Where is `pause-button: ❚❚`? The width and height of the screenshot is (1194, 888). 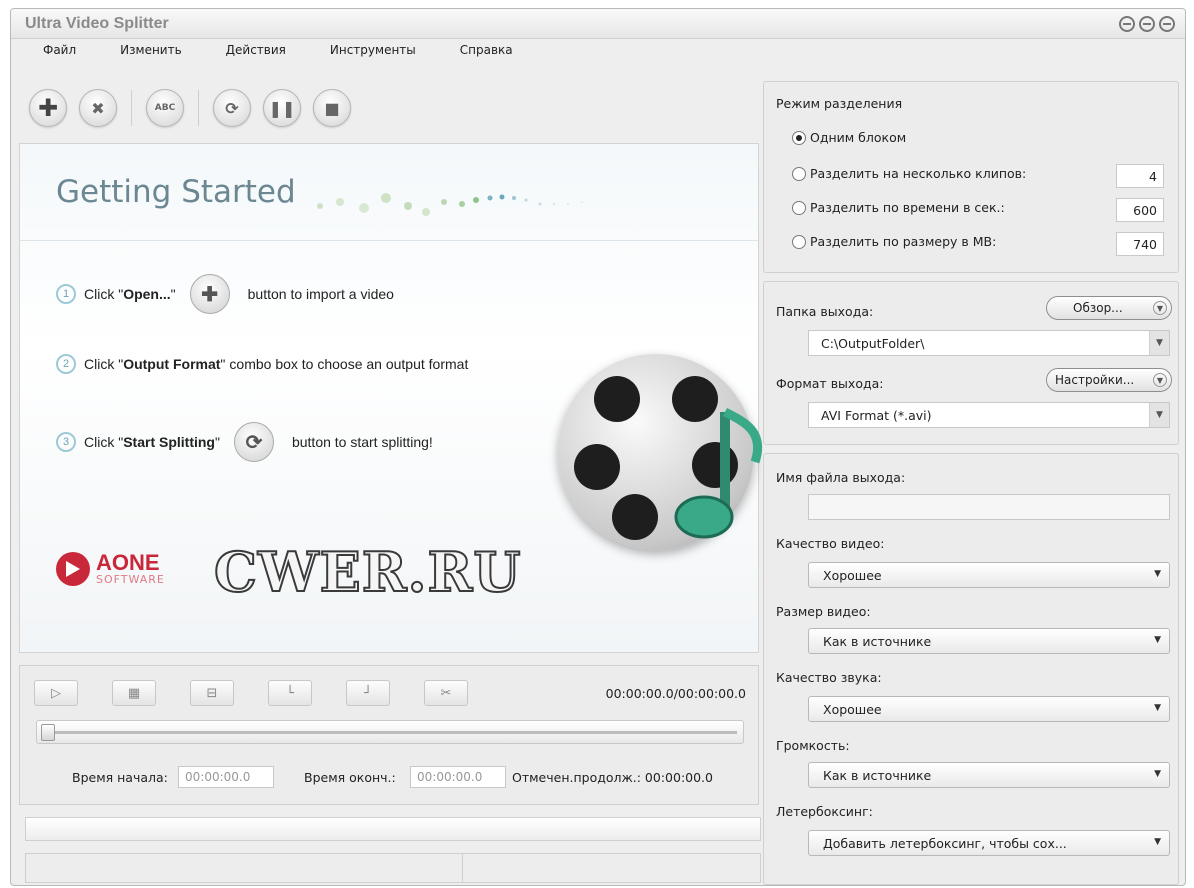
pause-button: ❚❚ is located at coordinates (282, 108).